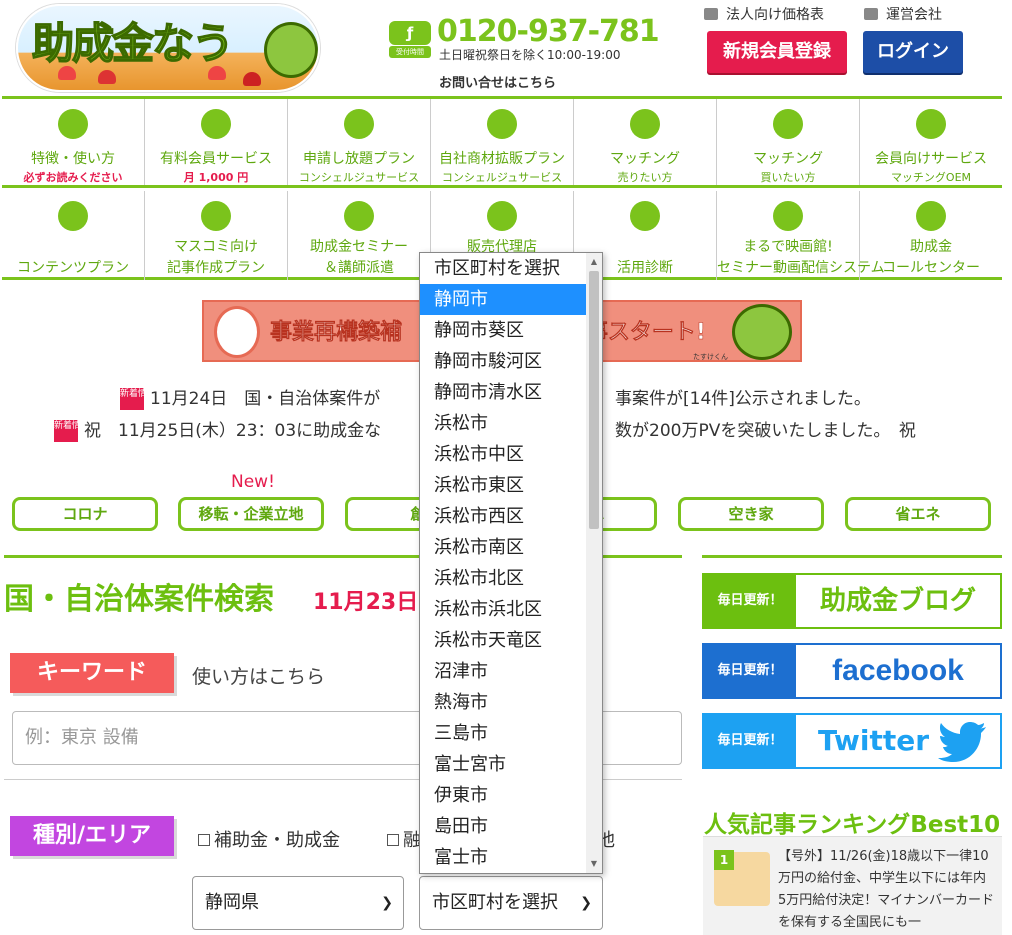 This screenshot has width=1012, height=935. I want to click on facebook-link: 毎日更新！ facebook, so click(852, 671).